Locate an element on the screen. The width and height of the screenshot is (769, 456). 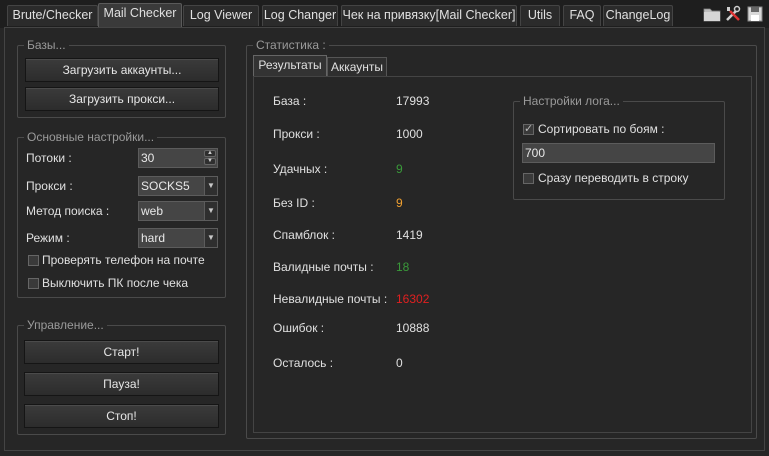
folder-icon is located at coordinates (712, 14).